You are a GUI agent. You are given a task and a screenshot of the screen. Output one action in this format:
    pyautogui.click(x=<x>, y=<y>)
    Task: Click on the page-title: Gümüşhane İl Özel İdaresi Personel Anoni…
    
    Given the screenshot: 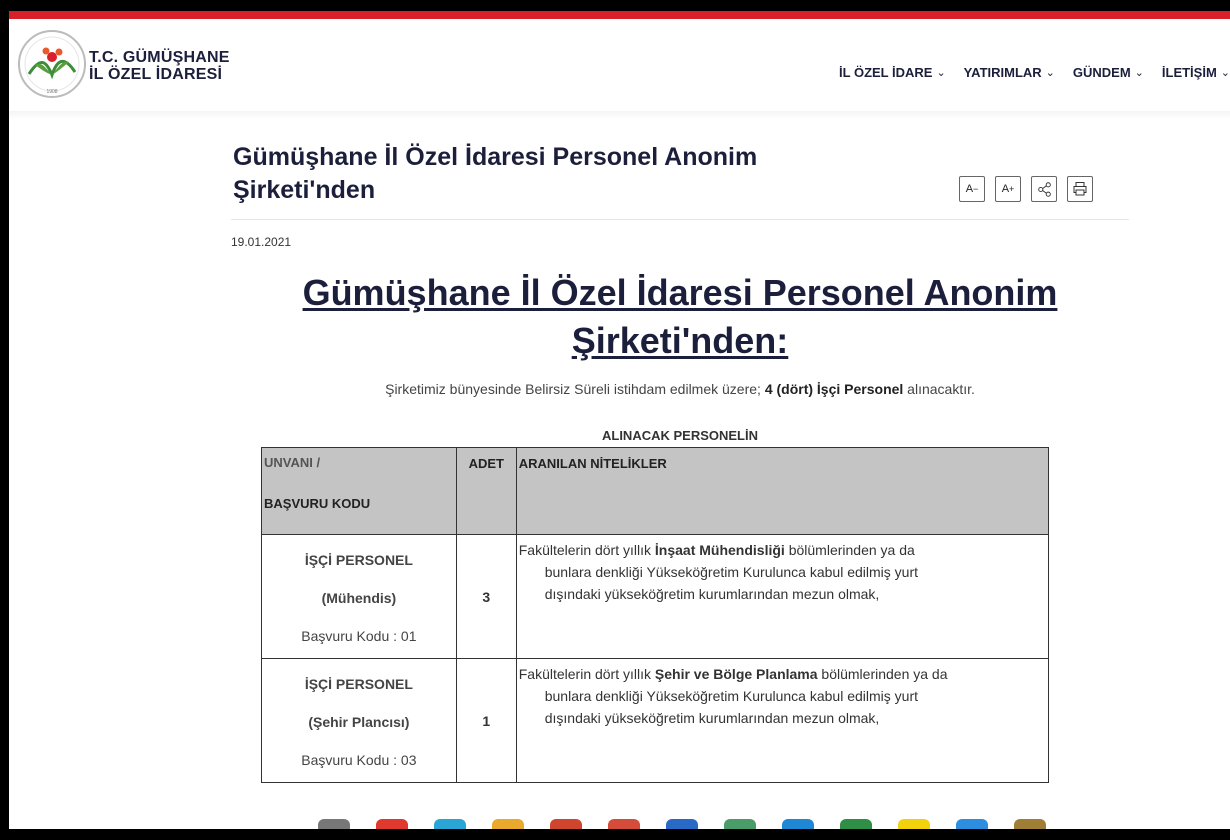 What is the action you would take?
    pyautogui.click(x=495, y=173)
    